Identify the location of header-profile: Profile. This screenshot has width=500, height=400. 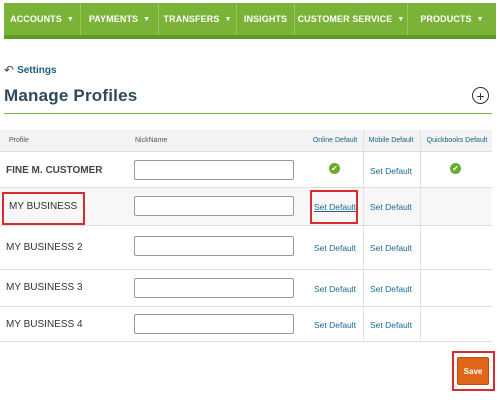
(19, 140).